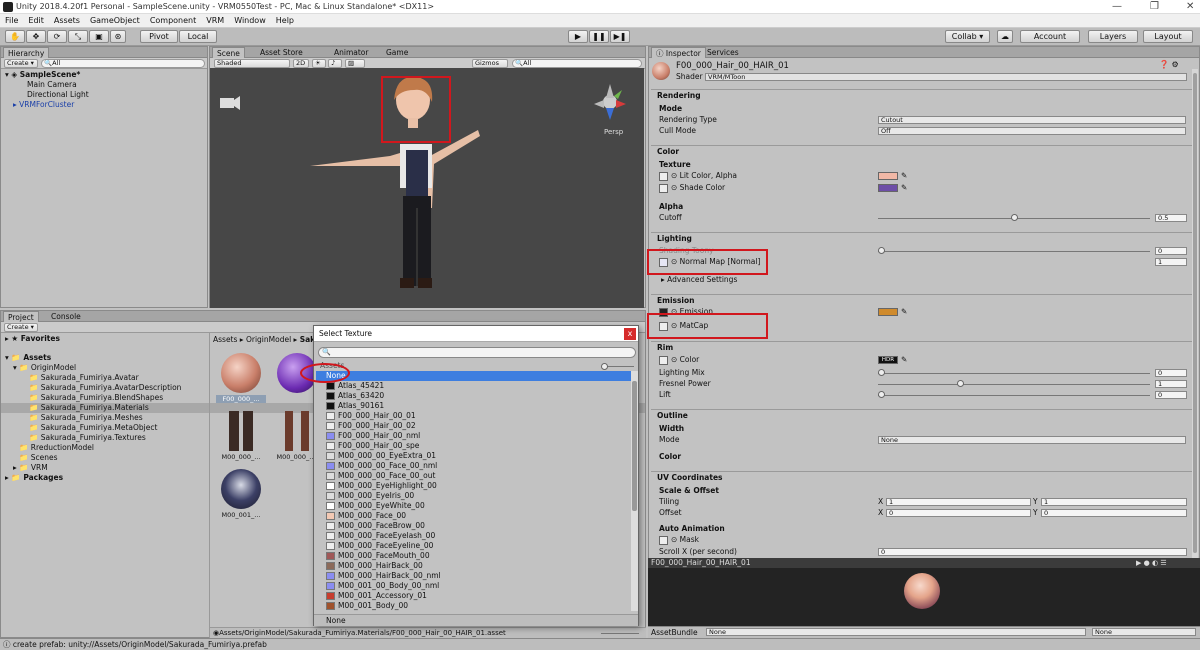 Image resolution: width=1200 pixels, height=650 pixels. Describe the element at coordinates (663, 188) in the screenshot. I see `shade-texture-slot` at that location.